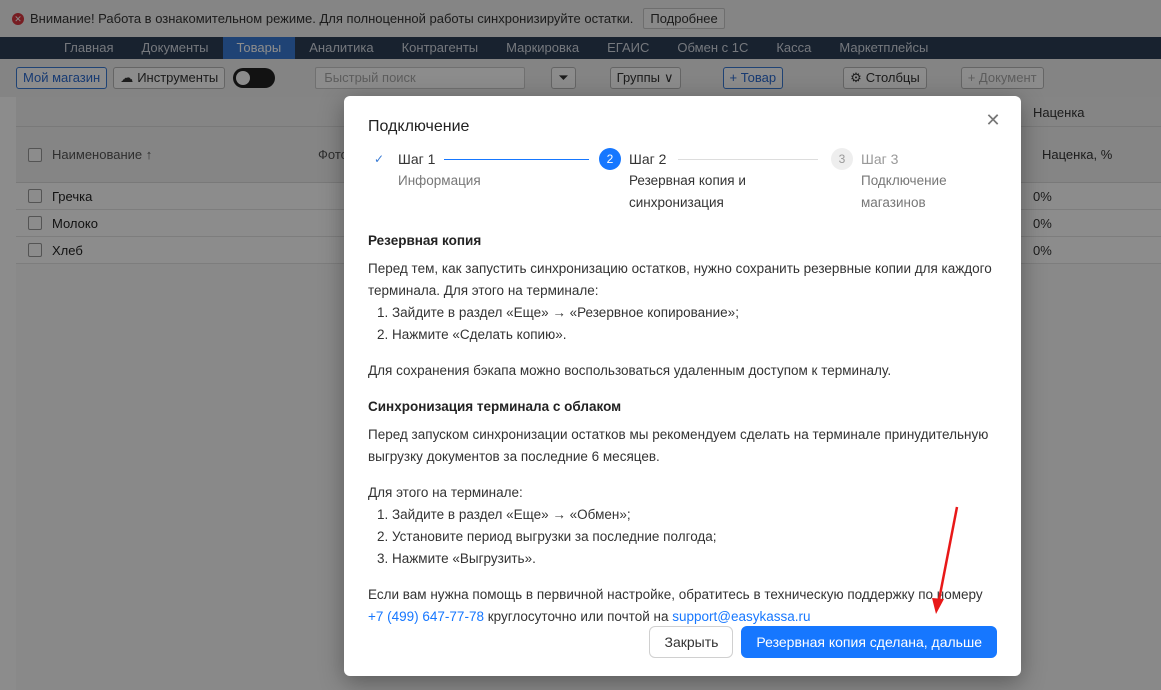 This screenshot has height=690, width=1161. What do you see at coordinates (691, 642) in the screenshot?
I see `close-button: Закрыть` at bounding box center [691, 642].